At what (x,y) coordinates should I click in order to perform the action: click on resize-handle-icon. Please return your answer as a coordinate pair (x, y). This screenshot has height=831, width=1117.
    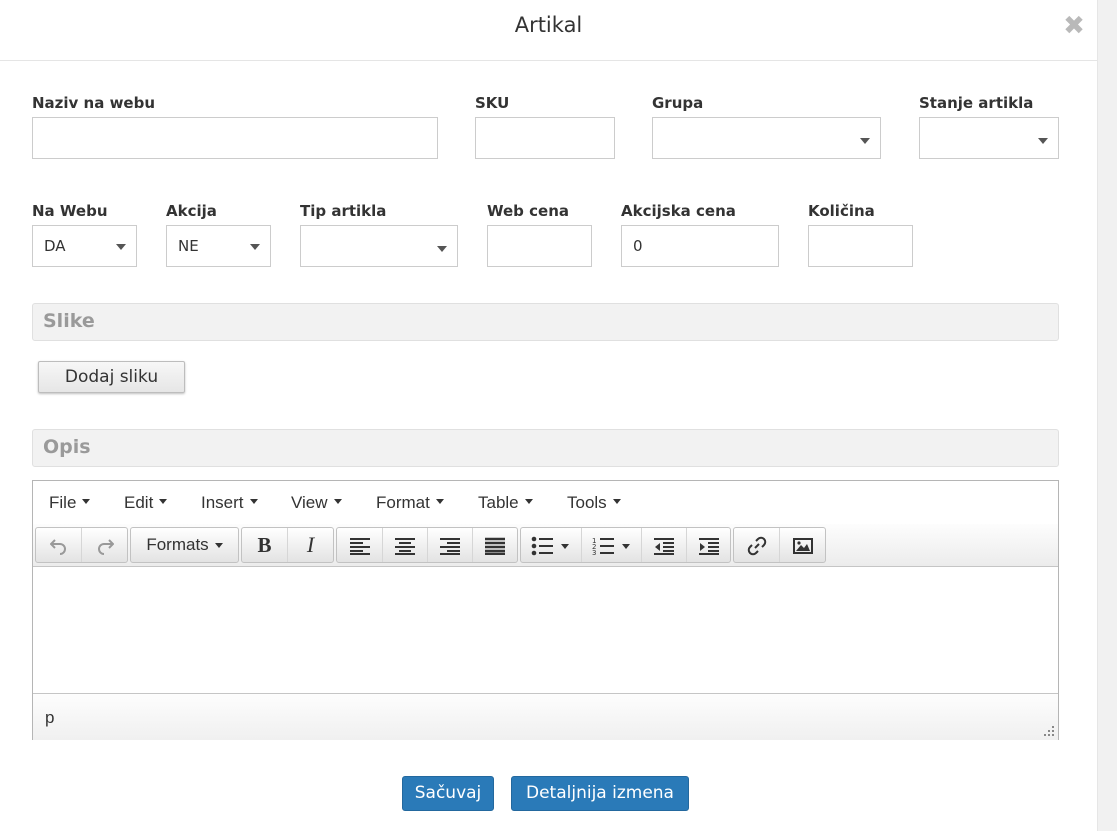
    Looking at the image, I should click on (1049, 731).